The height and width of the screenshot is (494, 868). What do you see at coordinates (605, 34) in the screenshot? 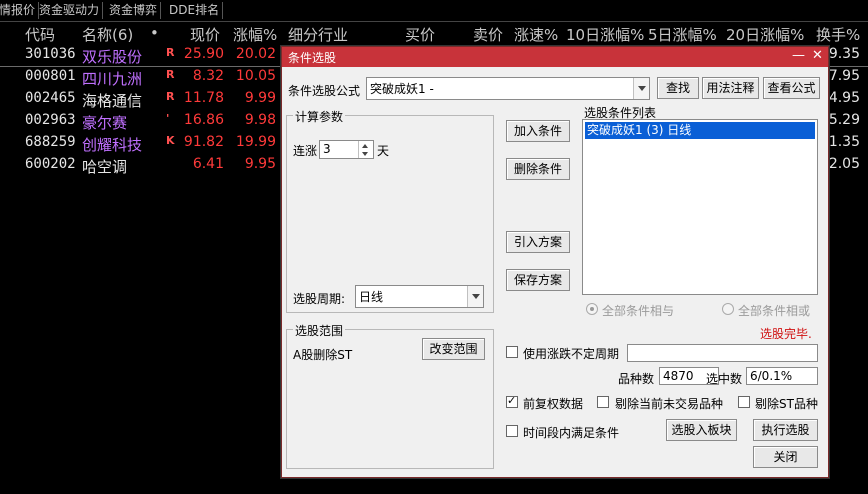
I see `header-chg10: 10日涨幅%` at bounding box center [605, 34].